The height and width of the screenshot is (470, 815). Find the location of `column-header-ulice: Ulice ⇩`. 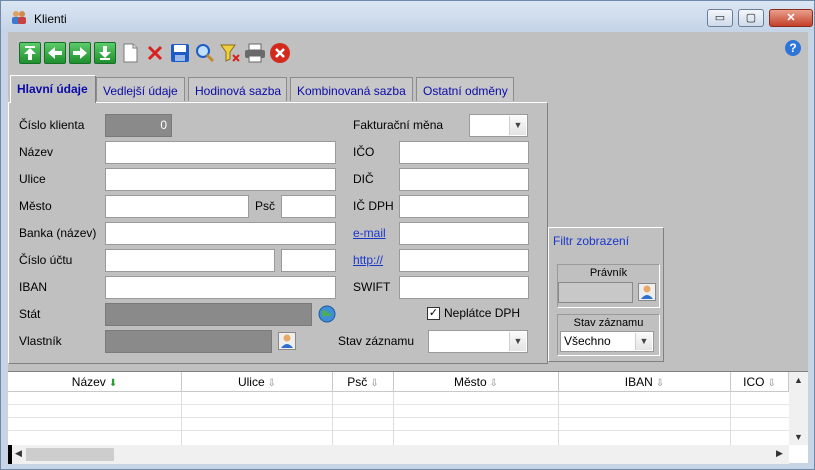

column-header-ulice: Ulice ⇩ is located at coordinates (257, 382).